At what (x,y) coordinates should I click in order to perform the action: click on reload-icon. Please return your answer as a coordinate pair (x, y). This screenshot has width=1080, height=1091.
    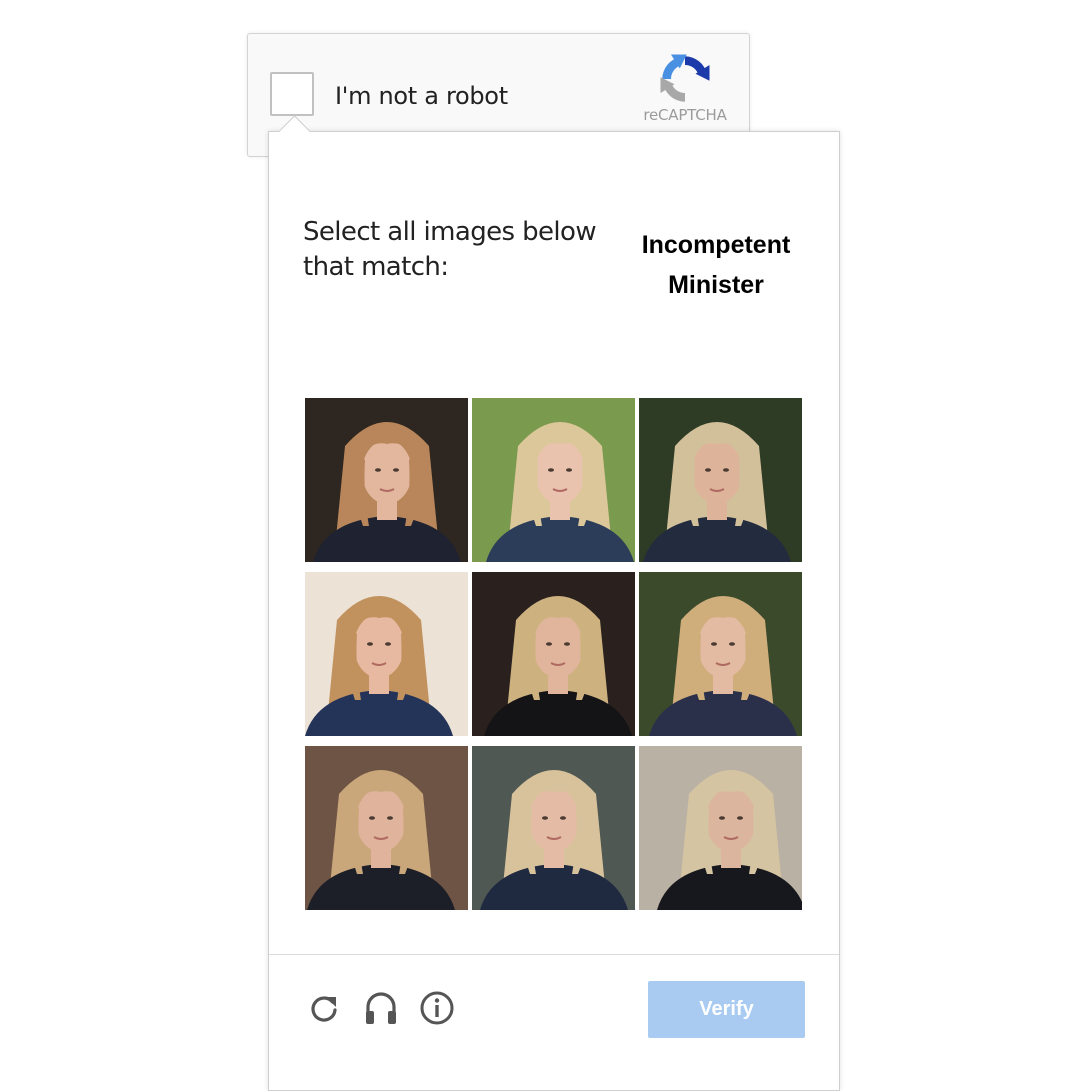
    Looking at the image, I should click on (324, 1009).